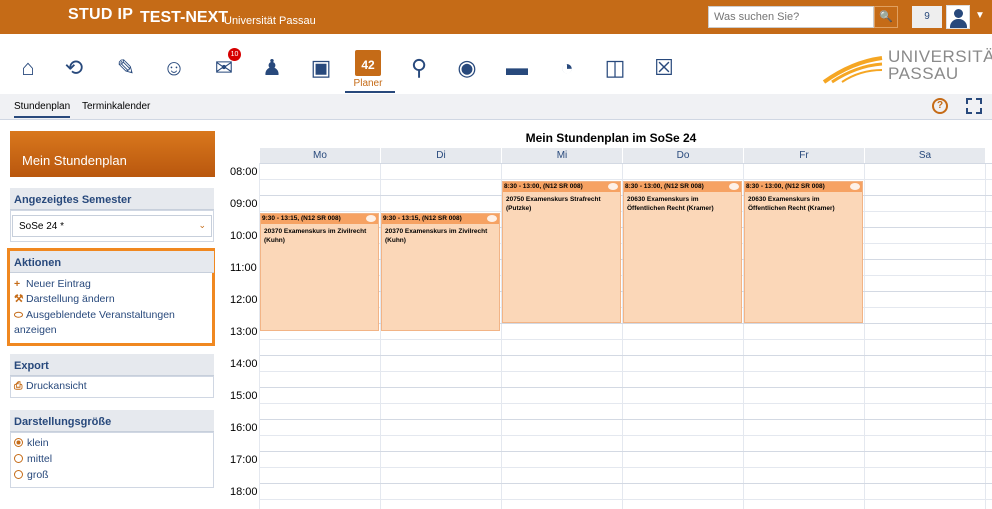  I want to click on search-input, so click(791, 17).